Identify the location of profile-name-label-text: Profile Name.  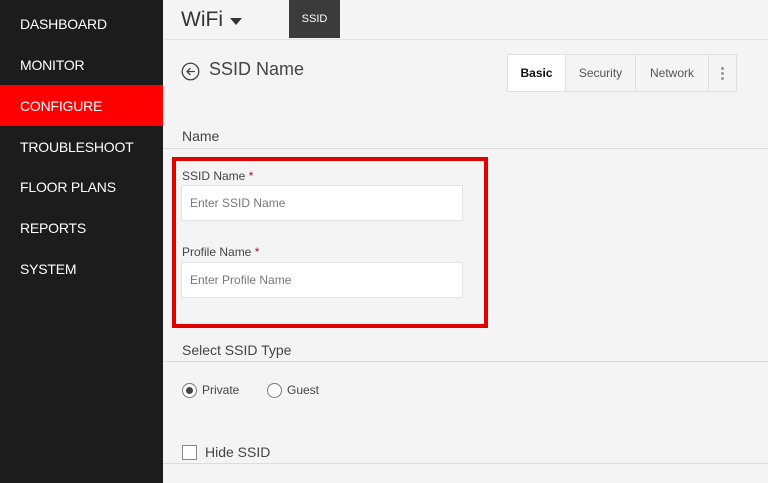
(217, 252).